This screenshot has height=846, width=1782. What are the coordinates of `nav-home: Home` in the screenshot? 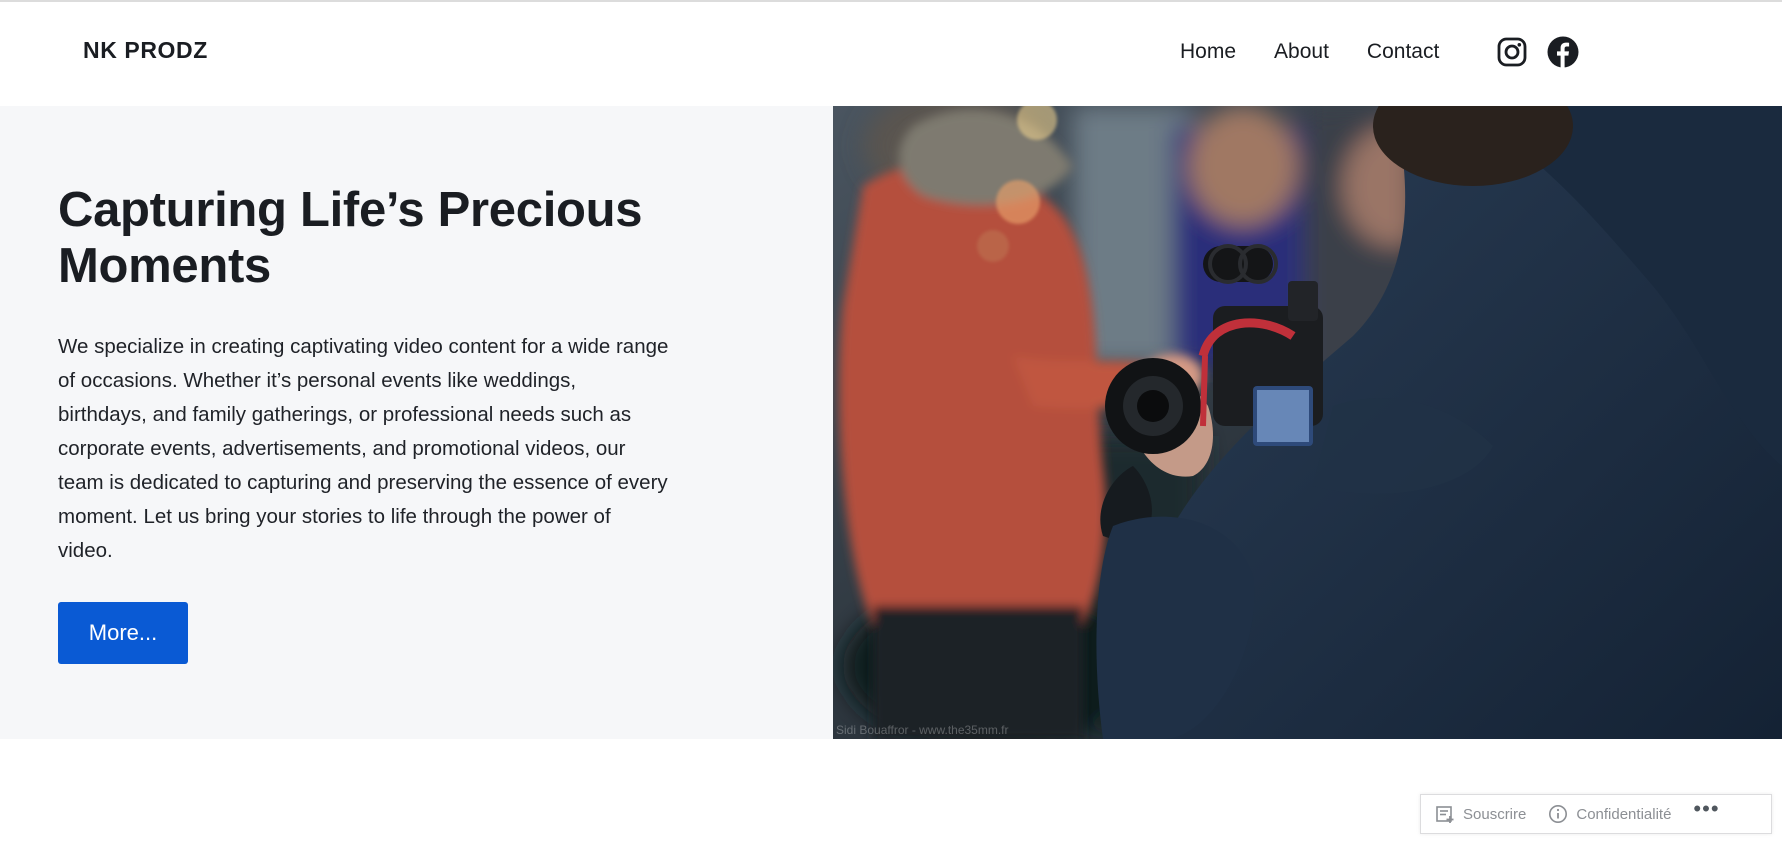 It's located at (1208, 52).